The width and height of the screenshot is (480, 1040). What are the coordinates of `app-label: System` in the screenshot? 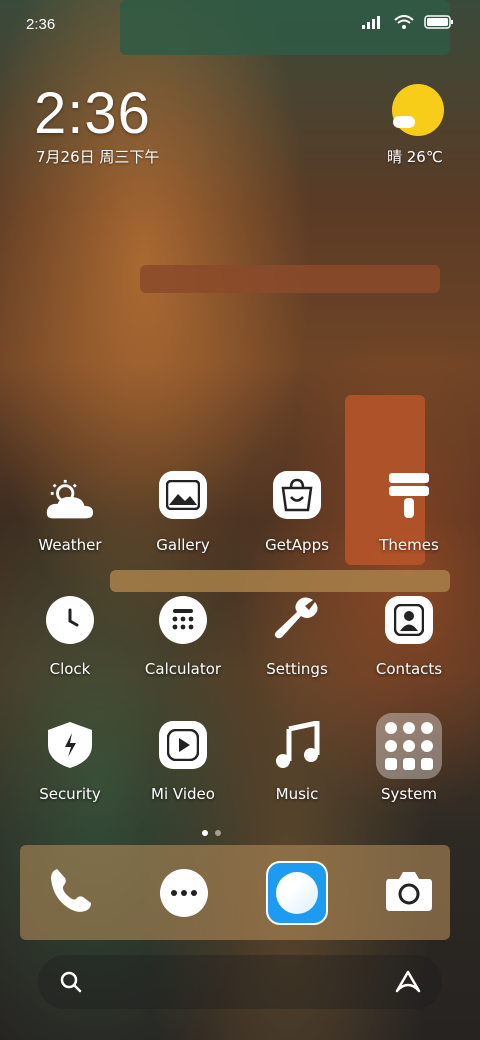 It's located at (409, 794).